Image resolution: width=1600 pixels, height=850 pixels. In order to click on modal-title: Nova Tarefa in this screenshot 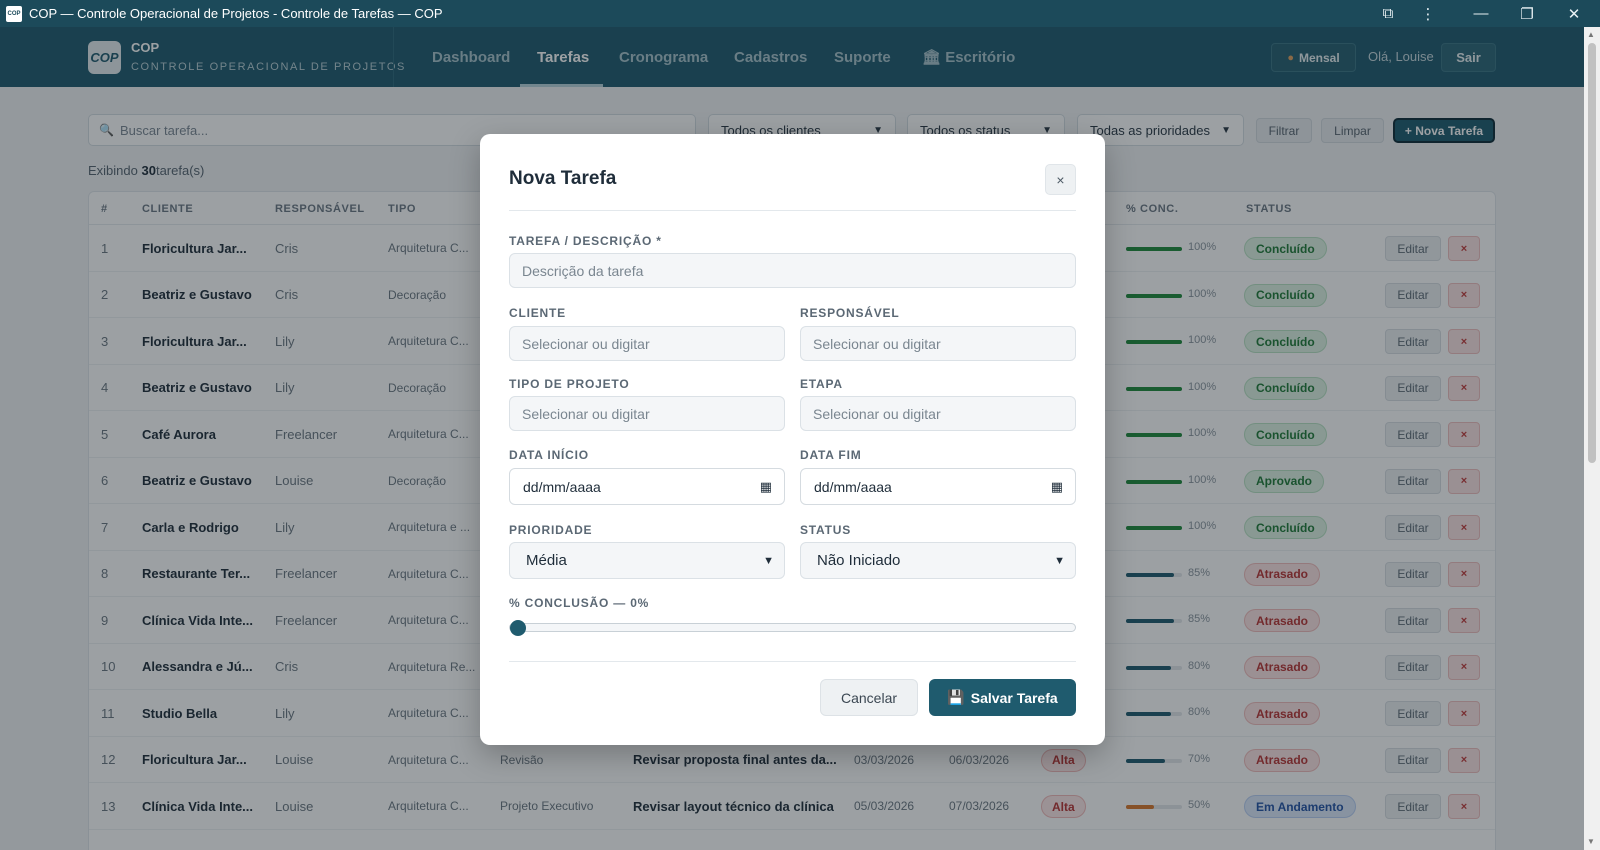, I will do `click(563, 178)`.